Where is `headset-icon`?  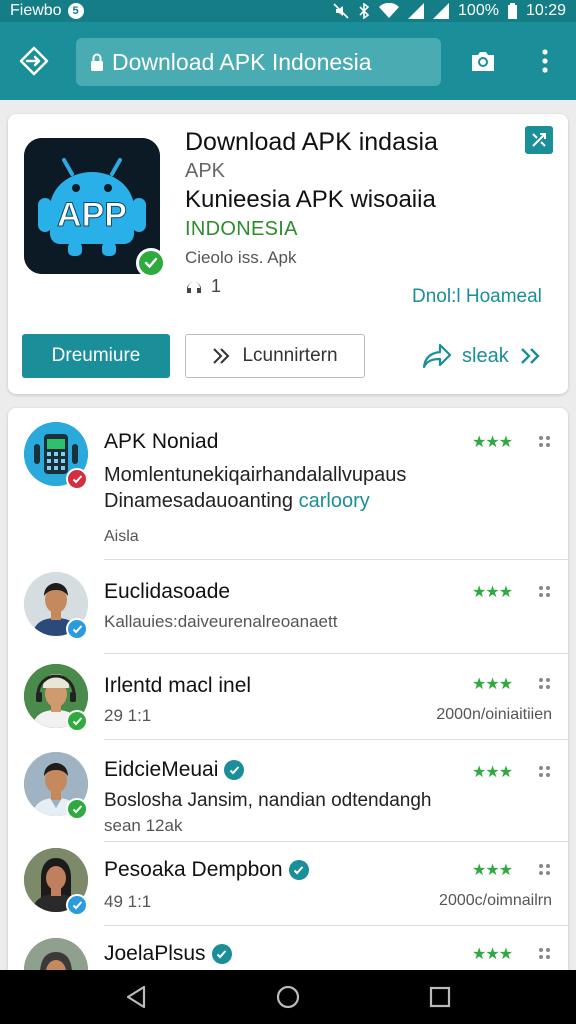
headset-icon is located at coordinates (194, 287).